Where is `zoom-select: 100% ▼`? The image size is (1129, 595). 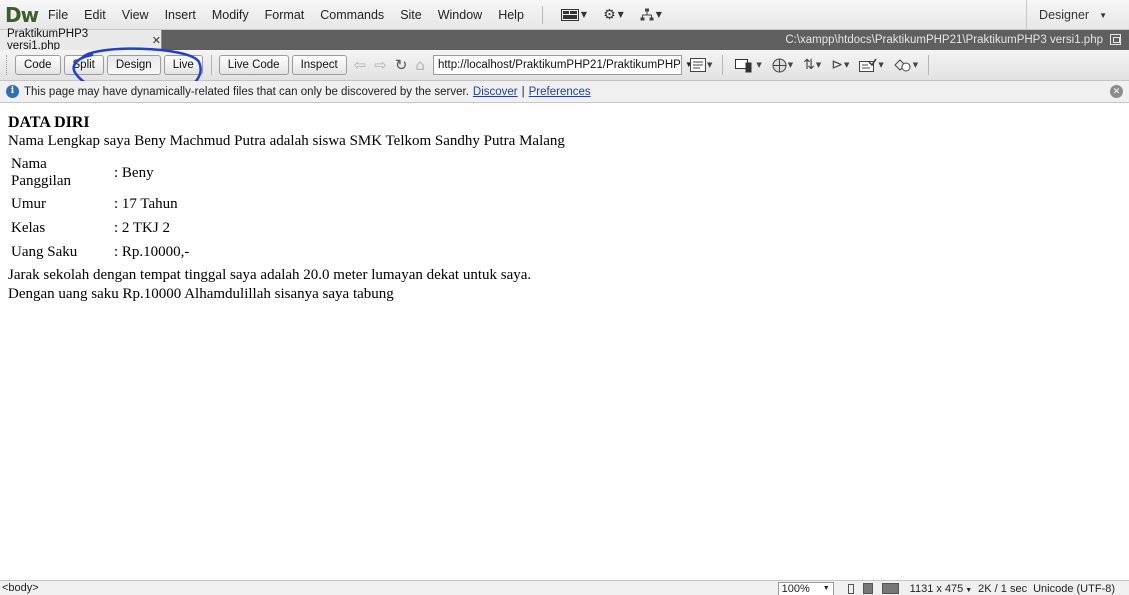 zoom-select: 100% ▼ is located at coordinates (805, 588).